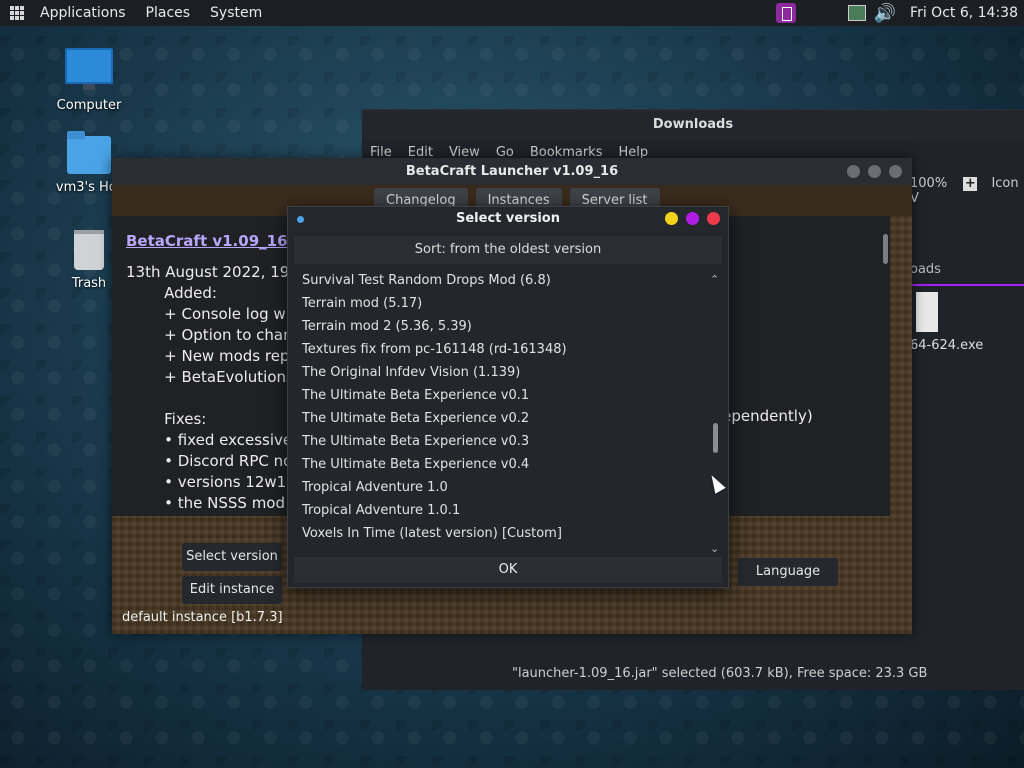  I want to click on version-list-item: Tropical Adventure 1.0, so click(500, 487).